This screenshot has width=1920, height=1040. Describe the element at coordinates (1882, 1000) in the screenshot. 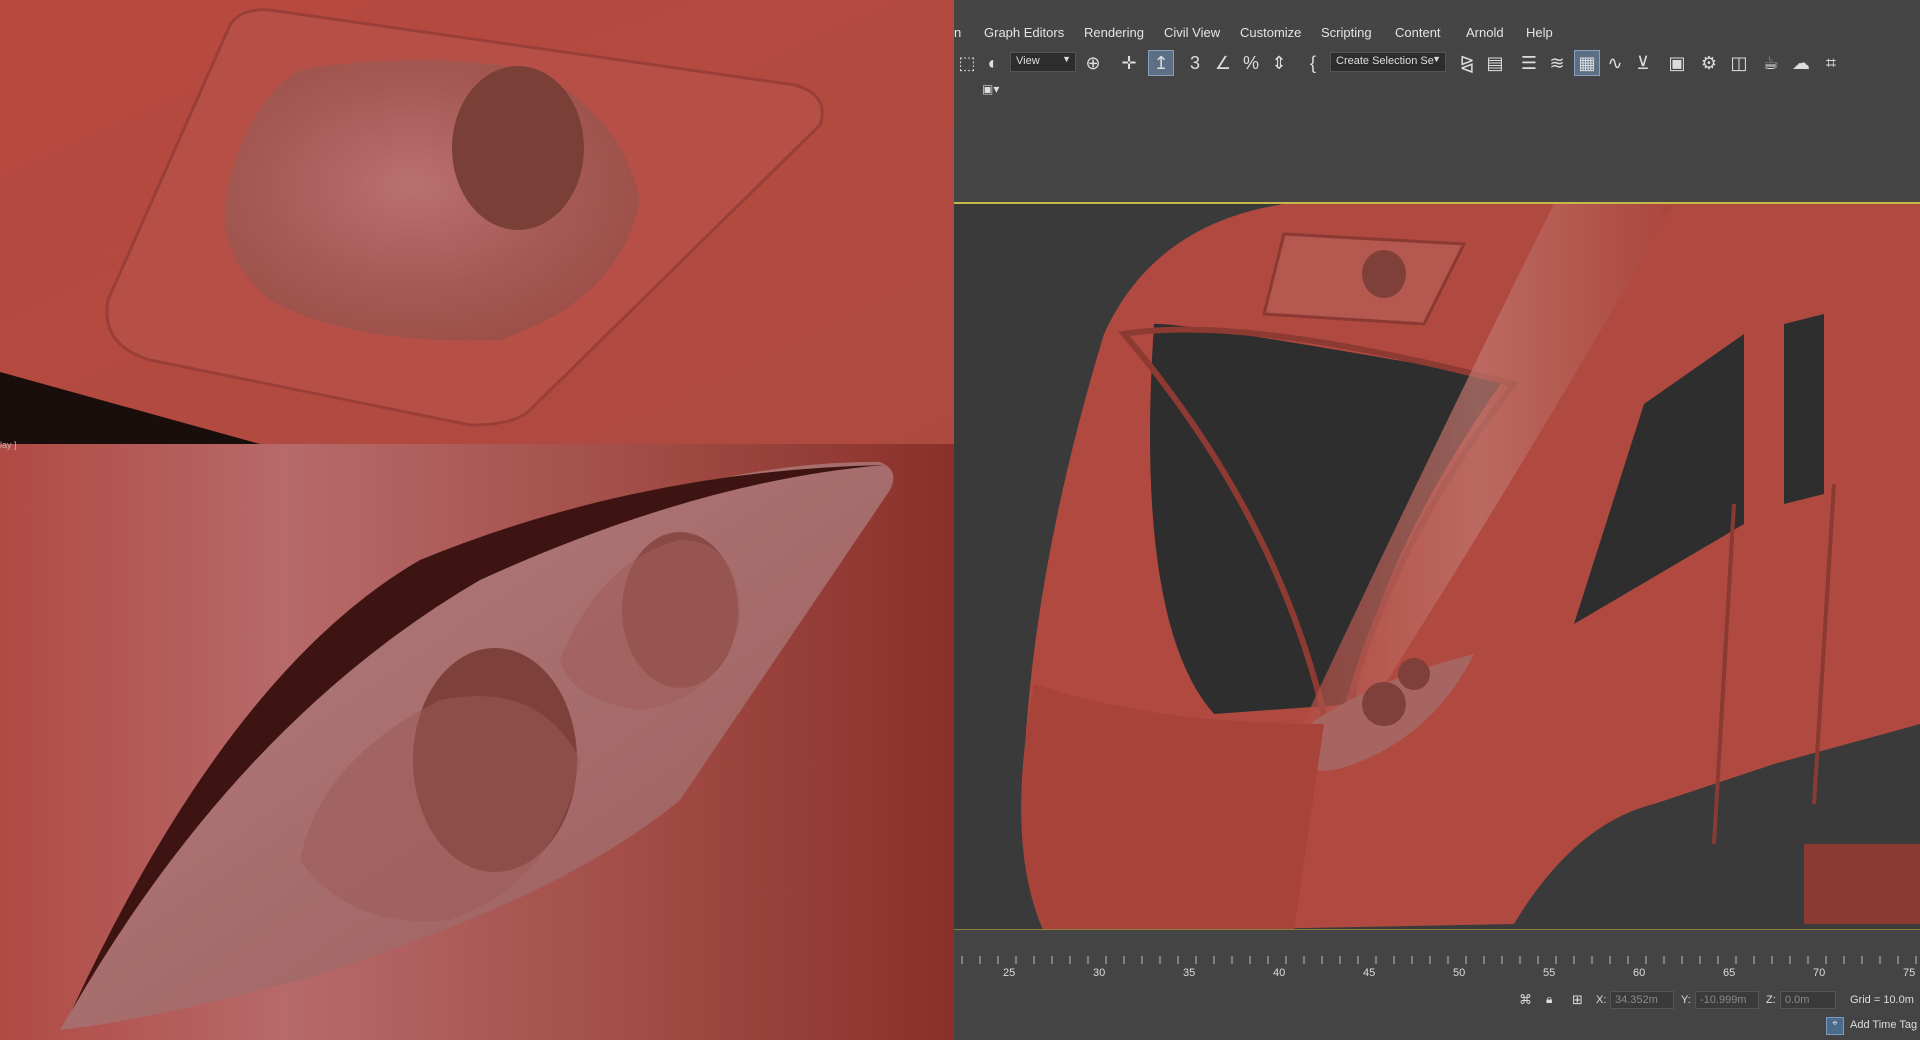

I see `grid-size: Grid = 10.0m` at that location.